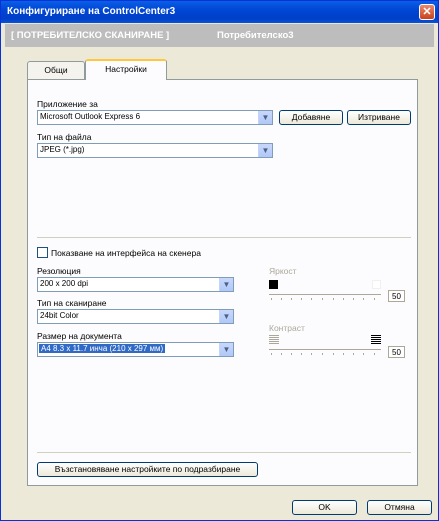 The width and height of the screenshot is (439, 521). Describe the element at coordinates (64, 283) in the screenshot. I see `resolution-value: 200 x 200 dpi` at that location.